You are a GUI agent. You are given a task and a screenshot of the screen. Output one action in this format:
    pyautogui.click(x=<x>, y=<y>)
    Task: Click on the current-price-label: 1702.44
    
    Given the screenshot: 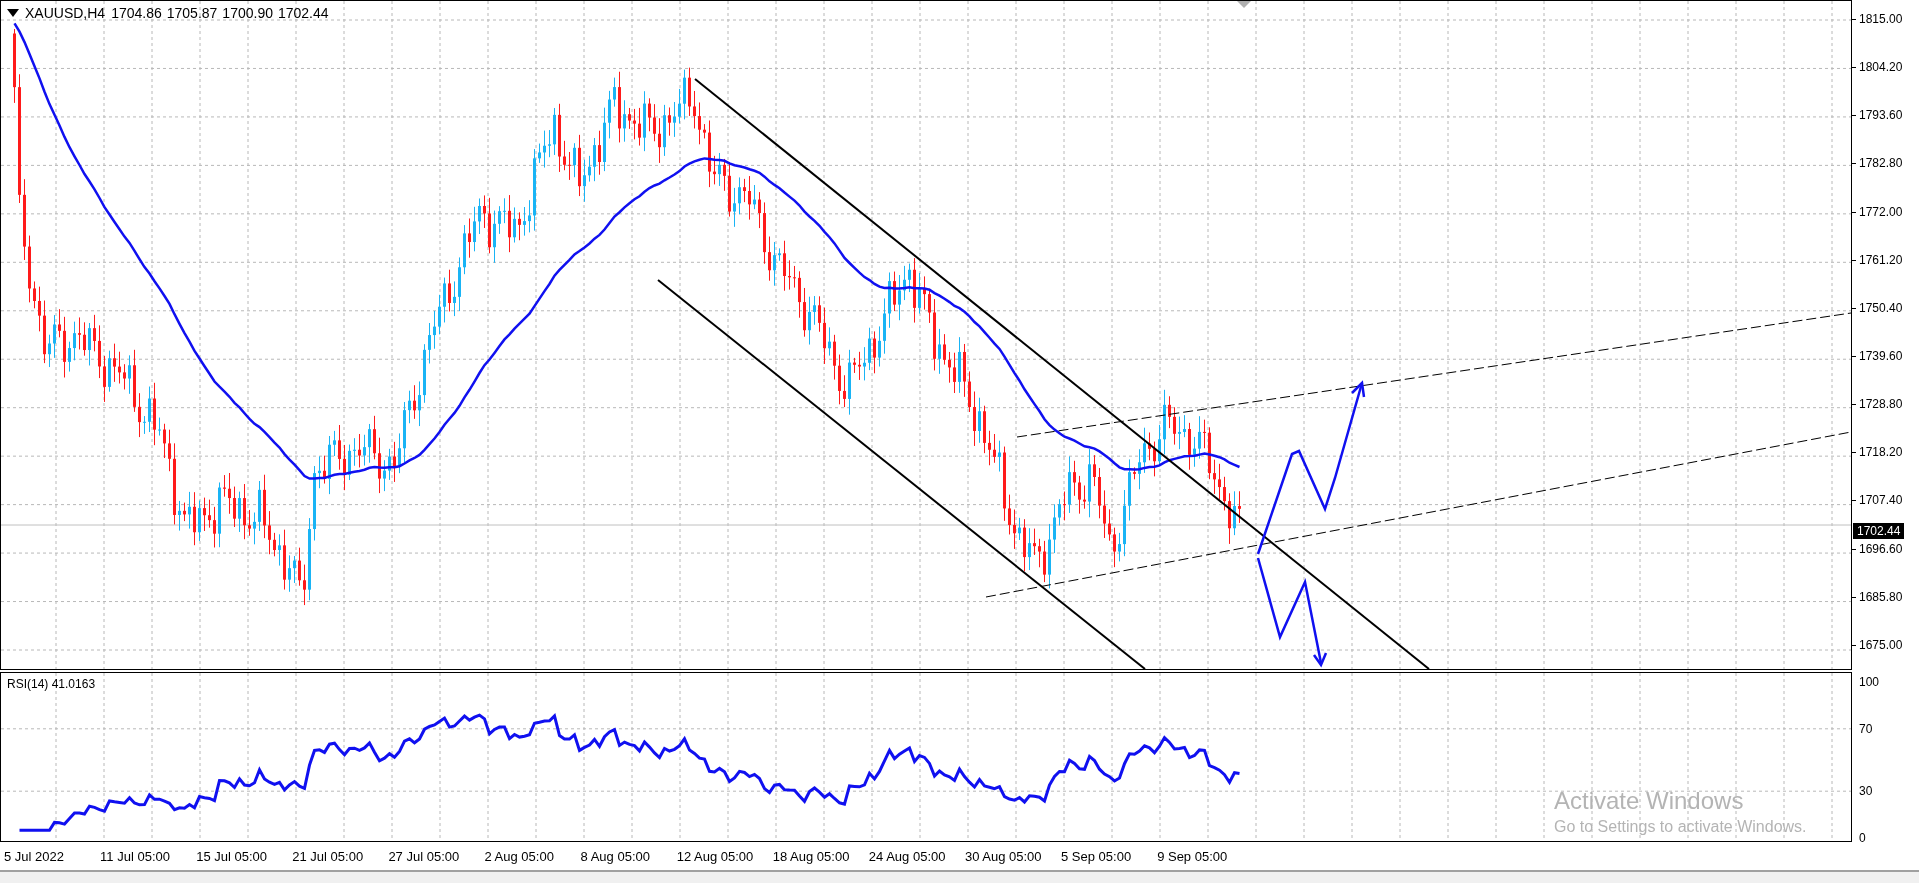 What is the action you would take?
    pyautogui.click(x=1879, y=531)
    